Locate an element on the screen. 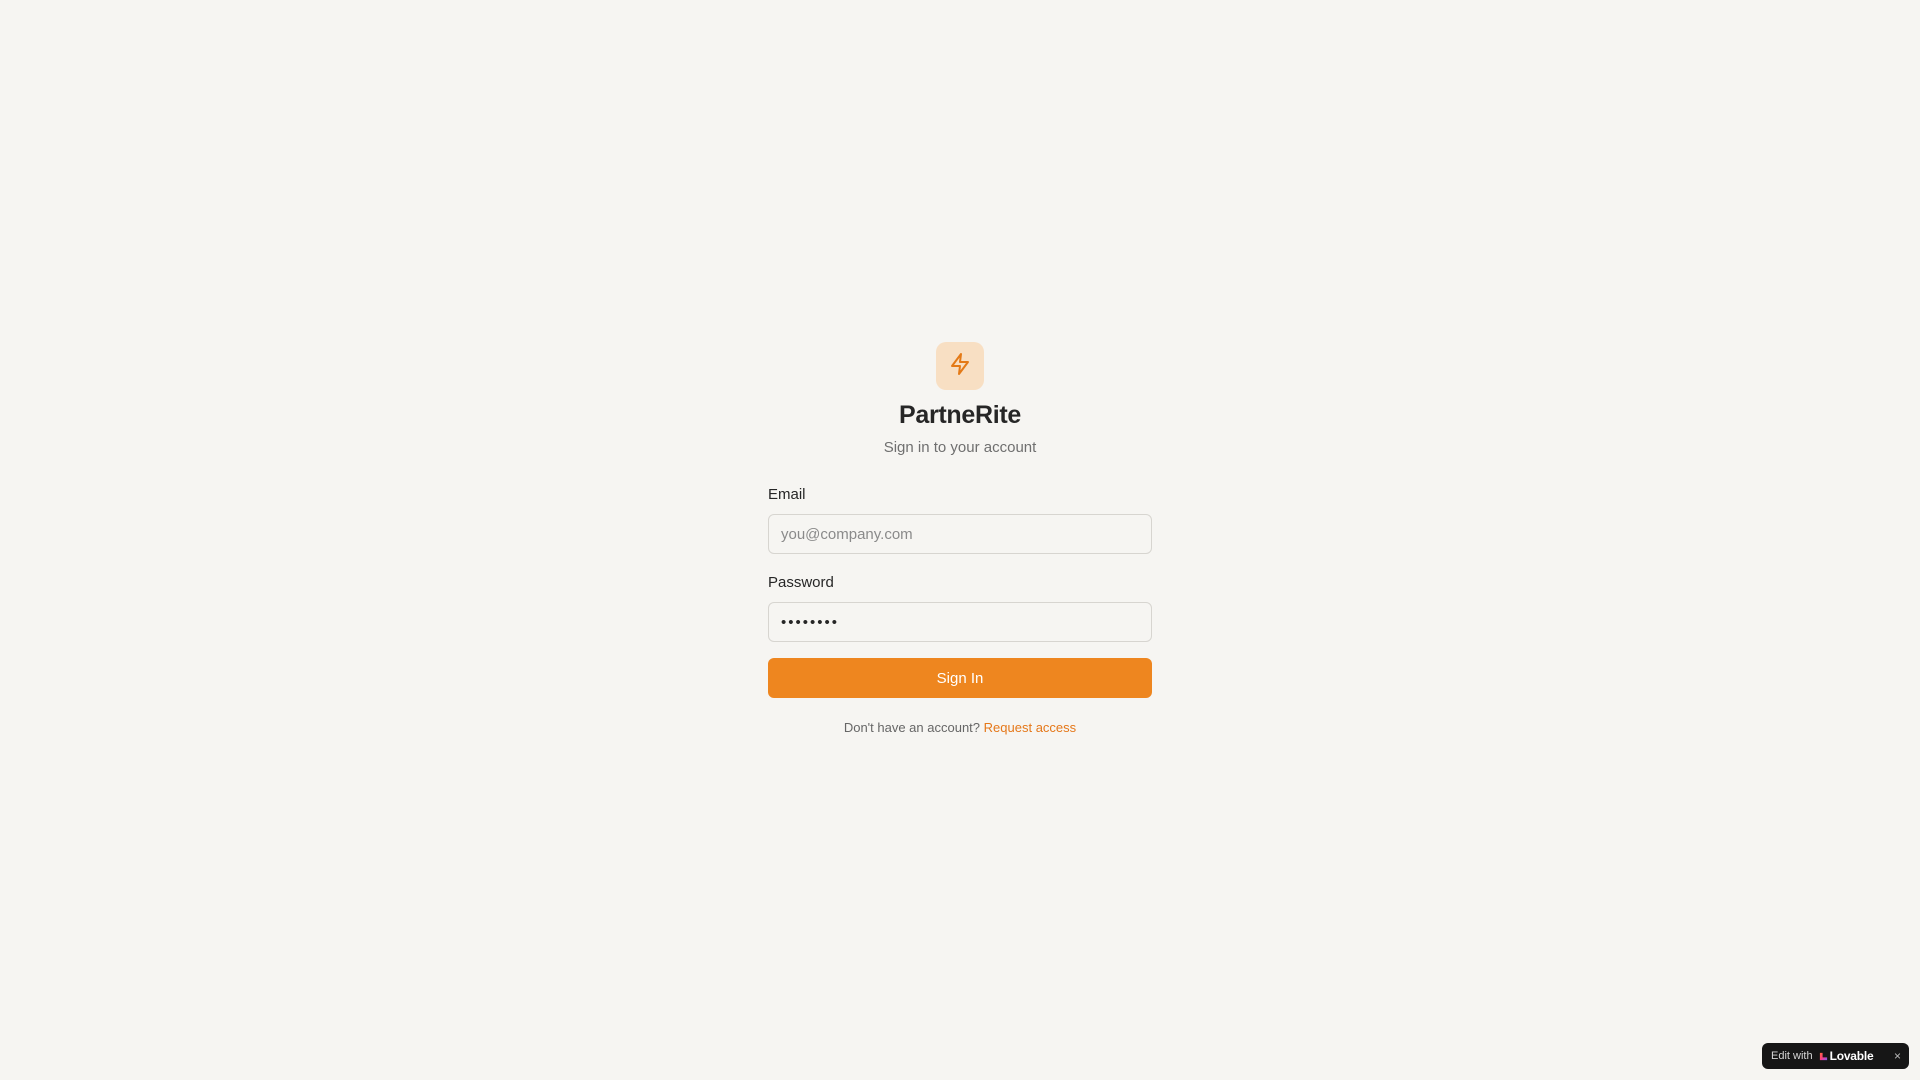 The width and height of the screenshot is (1920, 1080). password-label: Password is located at coordinates (801, 582).